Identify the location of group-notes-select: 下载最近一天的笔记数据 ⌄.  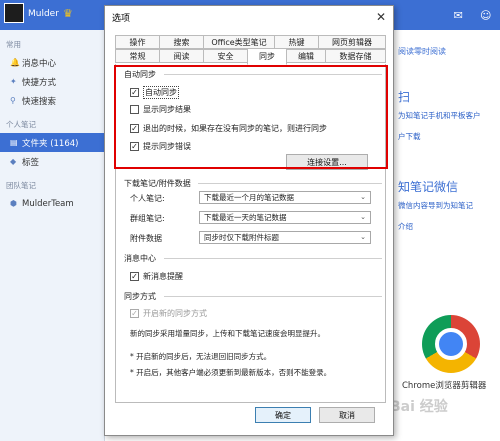
(285, 217).